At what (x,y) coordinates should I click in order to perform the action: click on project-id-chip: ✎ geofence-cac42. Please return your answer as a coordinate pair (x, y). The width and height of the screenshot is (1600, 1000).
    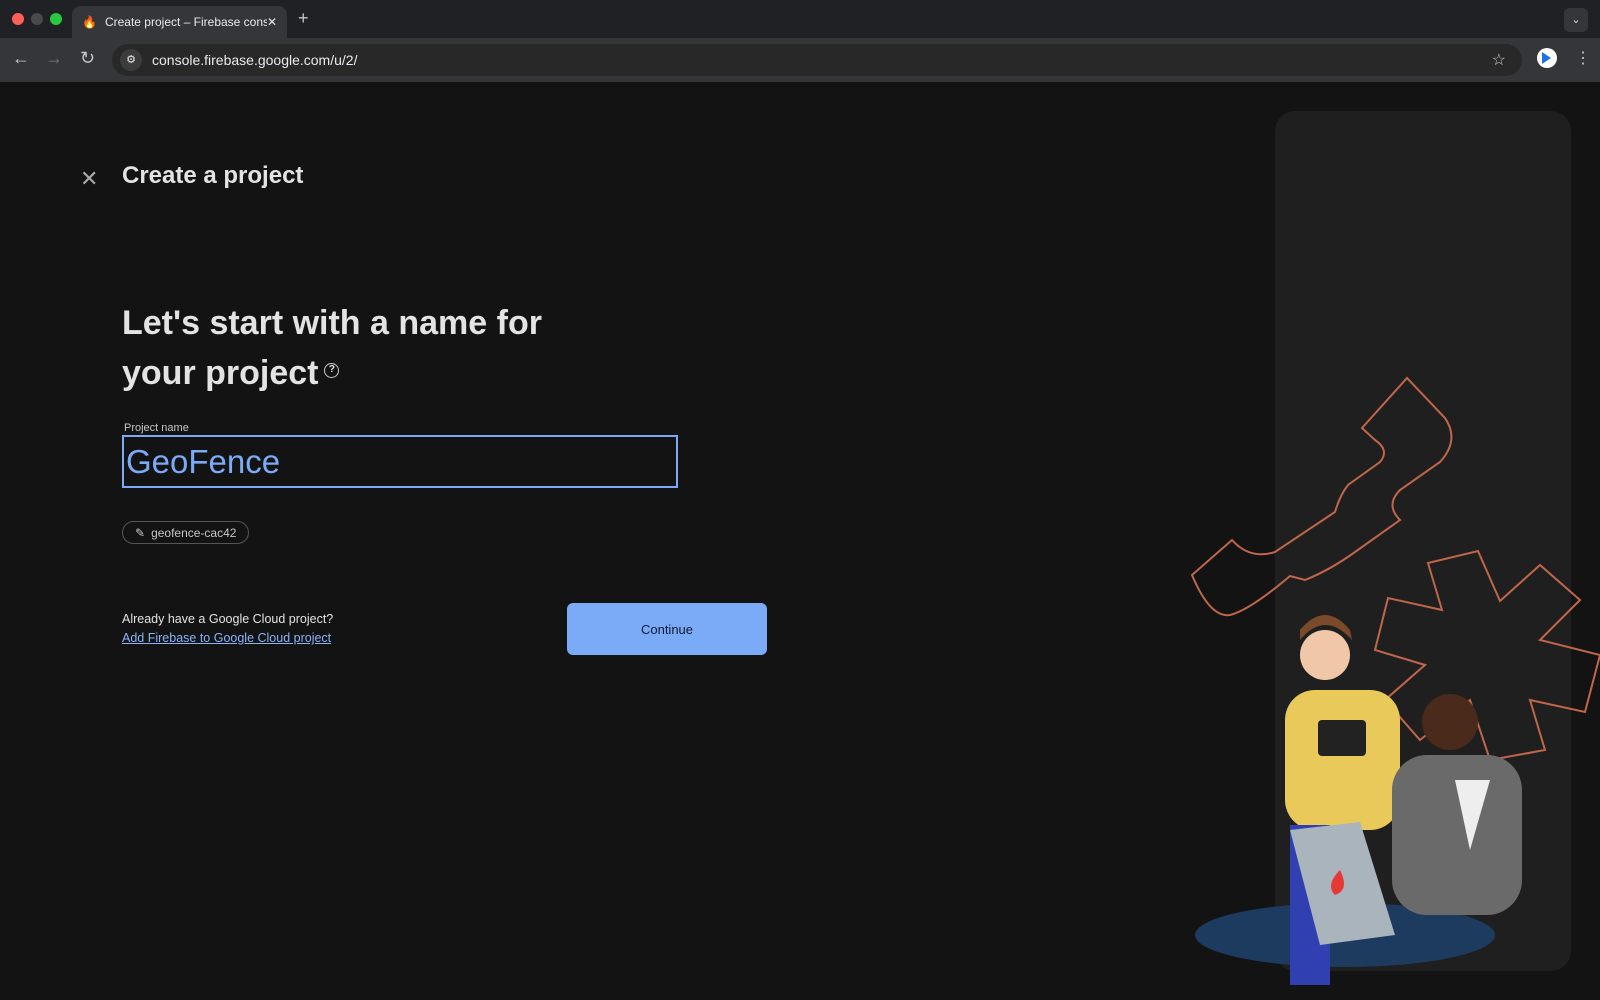
    Looking at the image, I should click on (186, 532).